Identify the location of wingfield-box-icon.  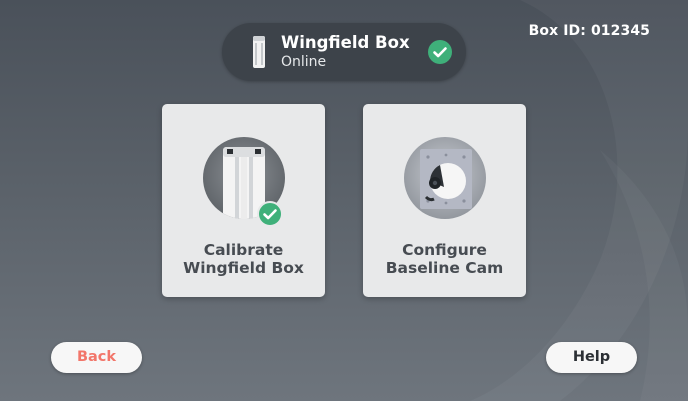
(259, 52).